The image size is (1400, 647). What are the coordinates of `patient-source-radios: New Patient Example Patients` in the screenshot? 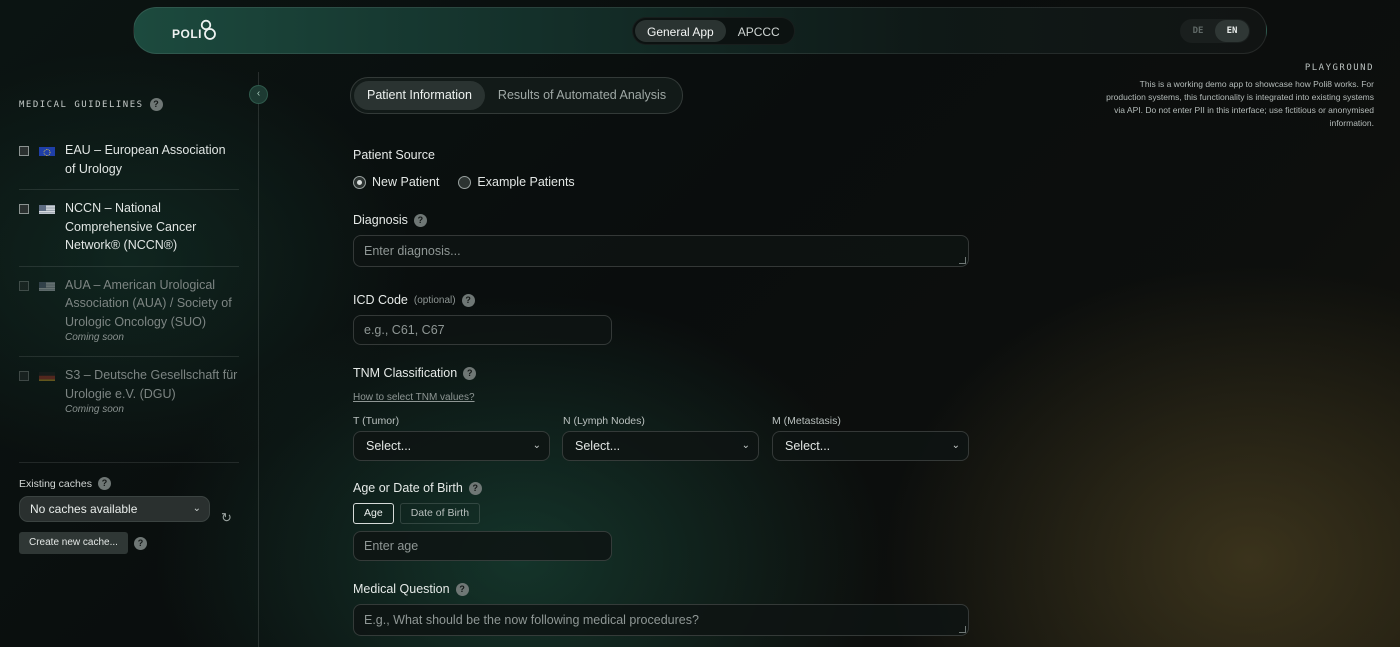 It's located at (464, 182).